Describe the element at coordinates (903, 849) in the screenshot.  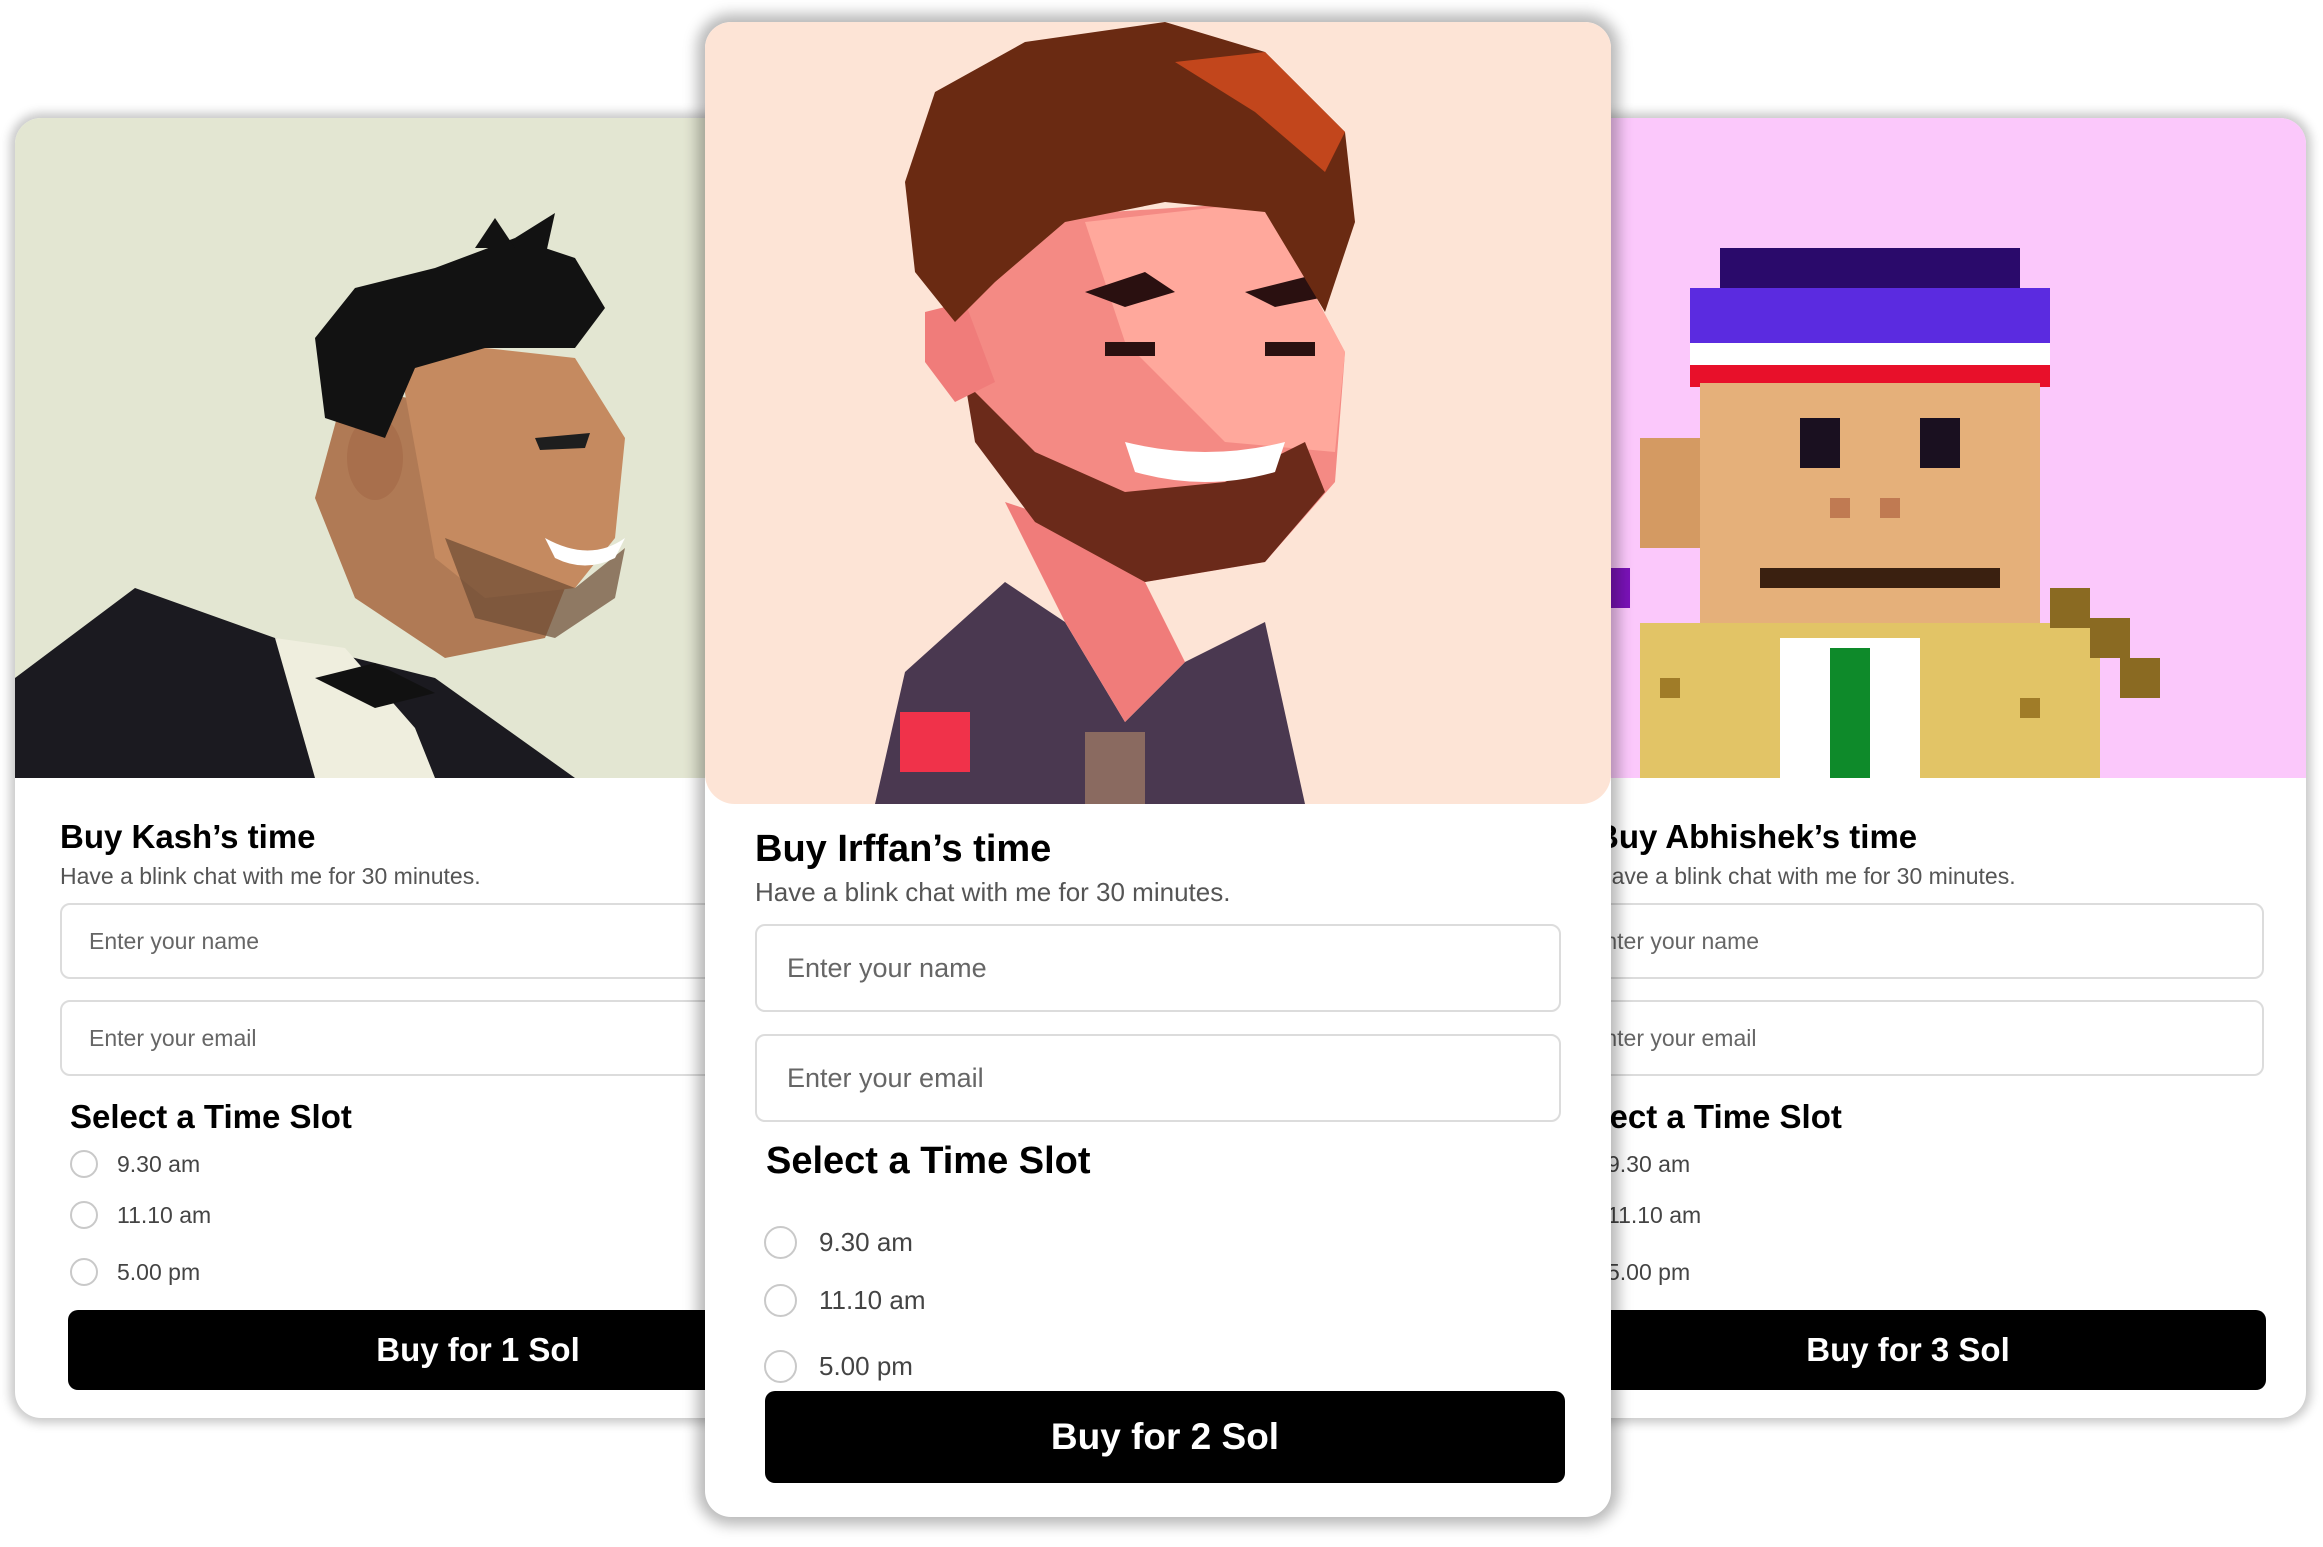
I see `card-title: Buy Irffan’s time` at that location.